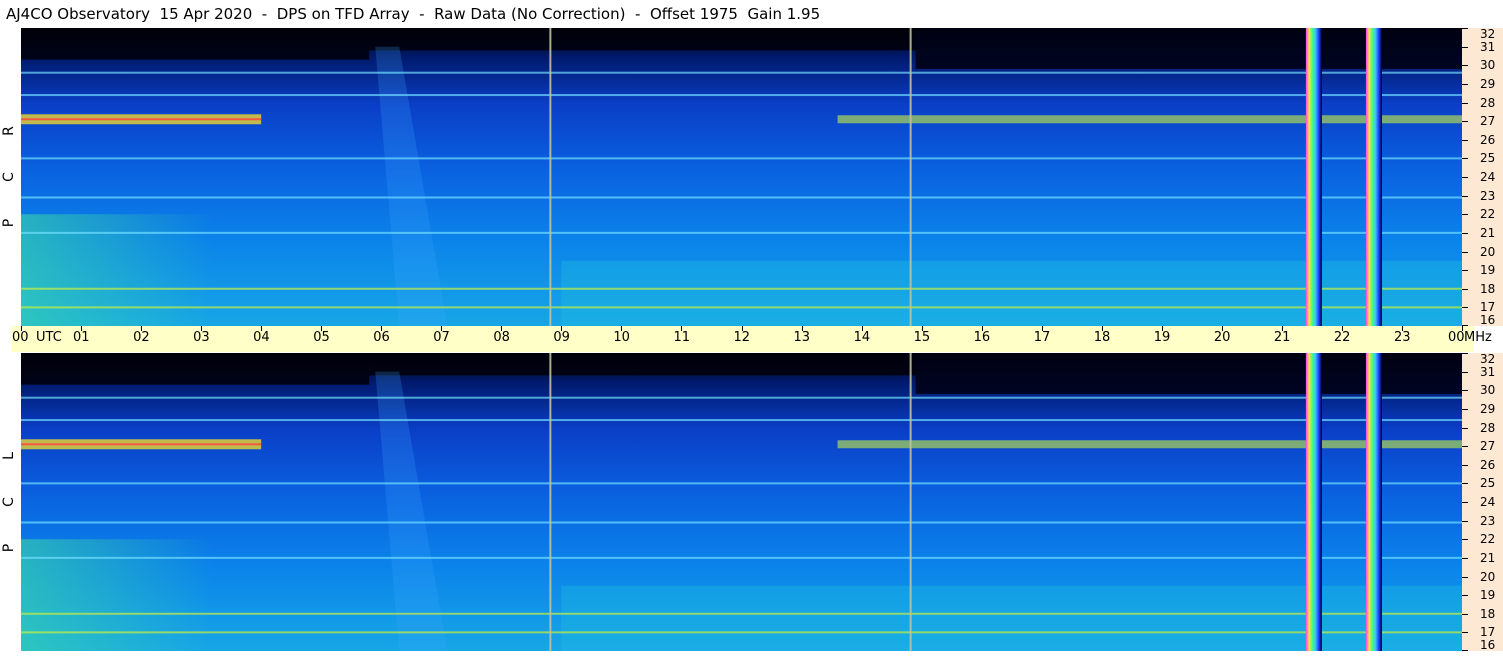 This screenshot has width=1503, height=672. Describe the element at coordinates (1162, 337) in the screenshot. I see `x-tick-label: 19` at that location.